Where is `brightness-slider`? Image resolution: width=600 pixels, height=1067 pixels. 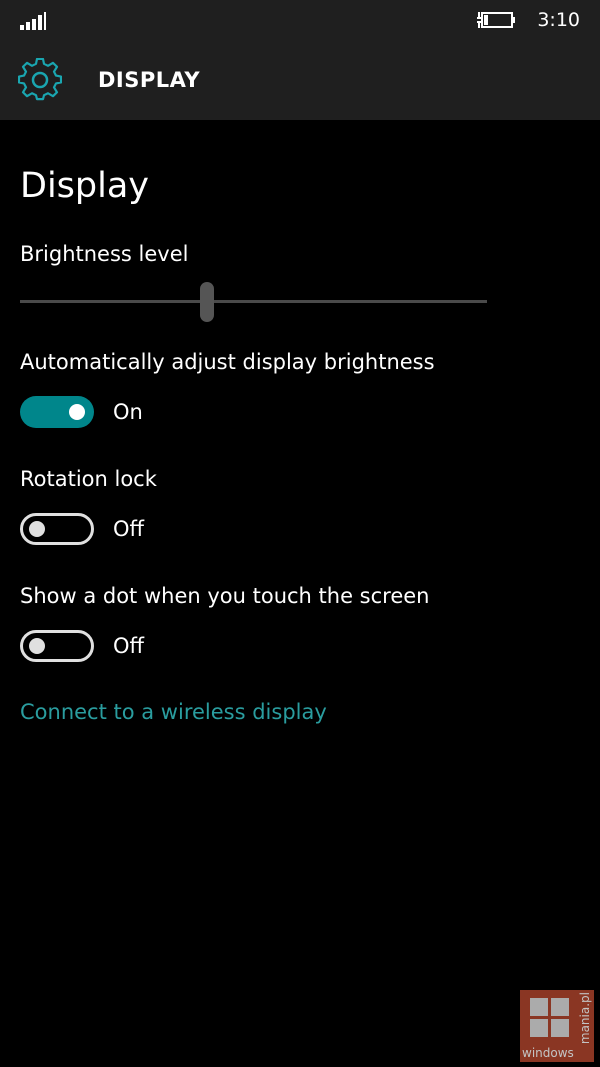
brightness-slider is located at coordinates (253, 302).